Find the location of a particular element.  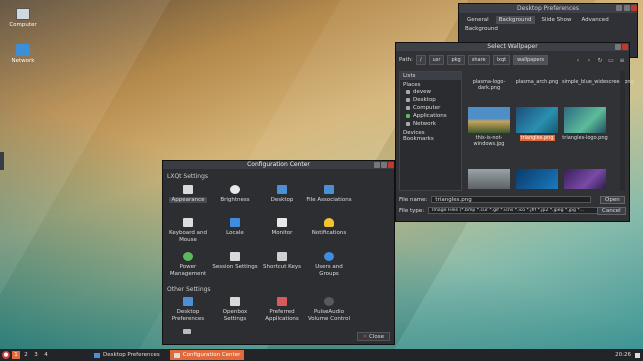

places-item-applications: Applications is located at coordinates (430, 116).